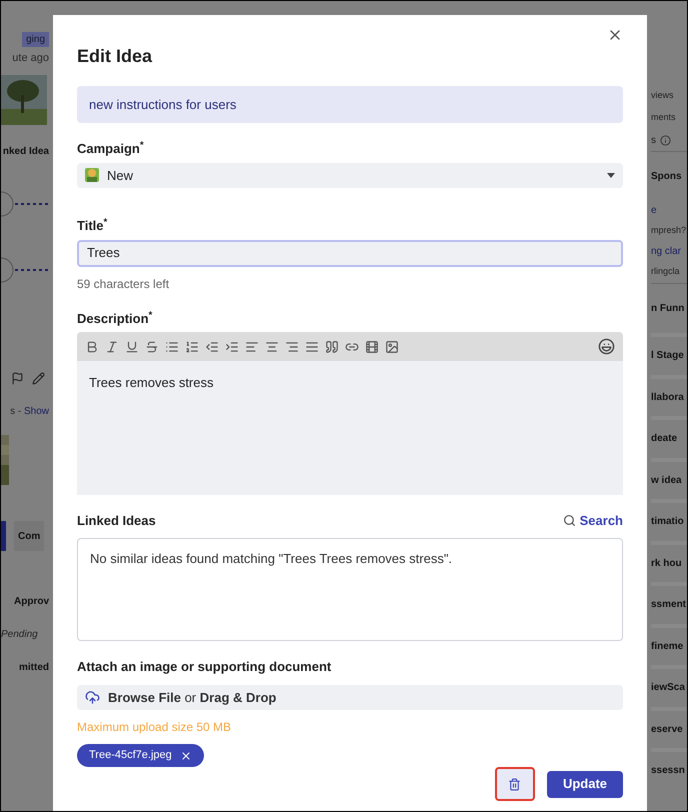 Image resolution: width=688 pixels, height=812 pixels. I want to click on bullet-list-icon, so click(172, 347).